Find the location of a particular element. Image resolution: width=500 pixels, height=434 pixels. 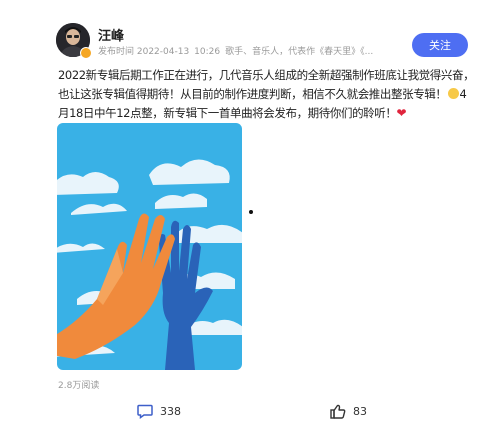

author-name: 汪峰 is located at coordinates (111, 34).